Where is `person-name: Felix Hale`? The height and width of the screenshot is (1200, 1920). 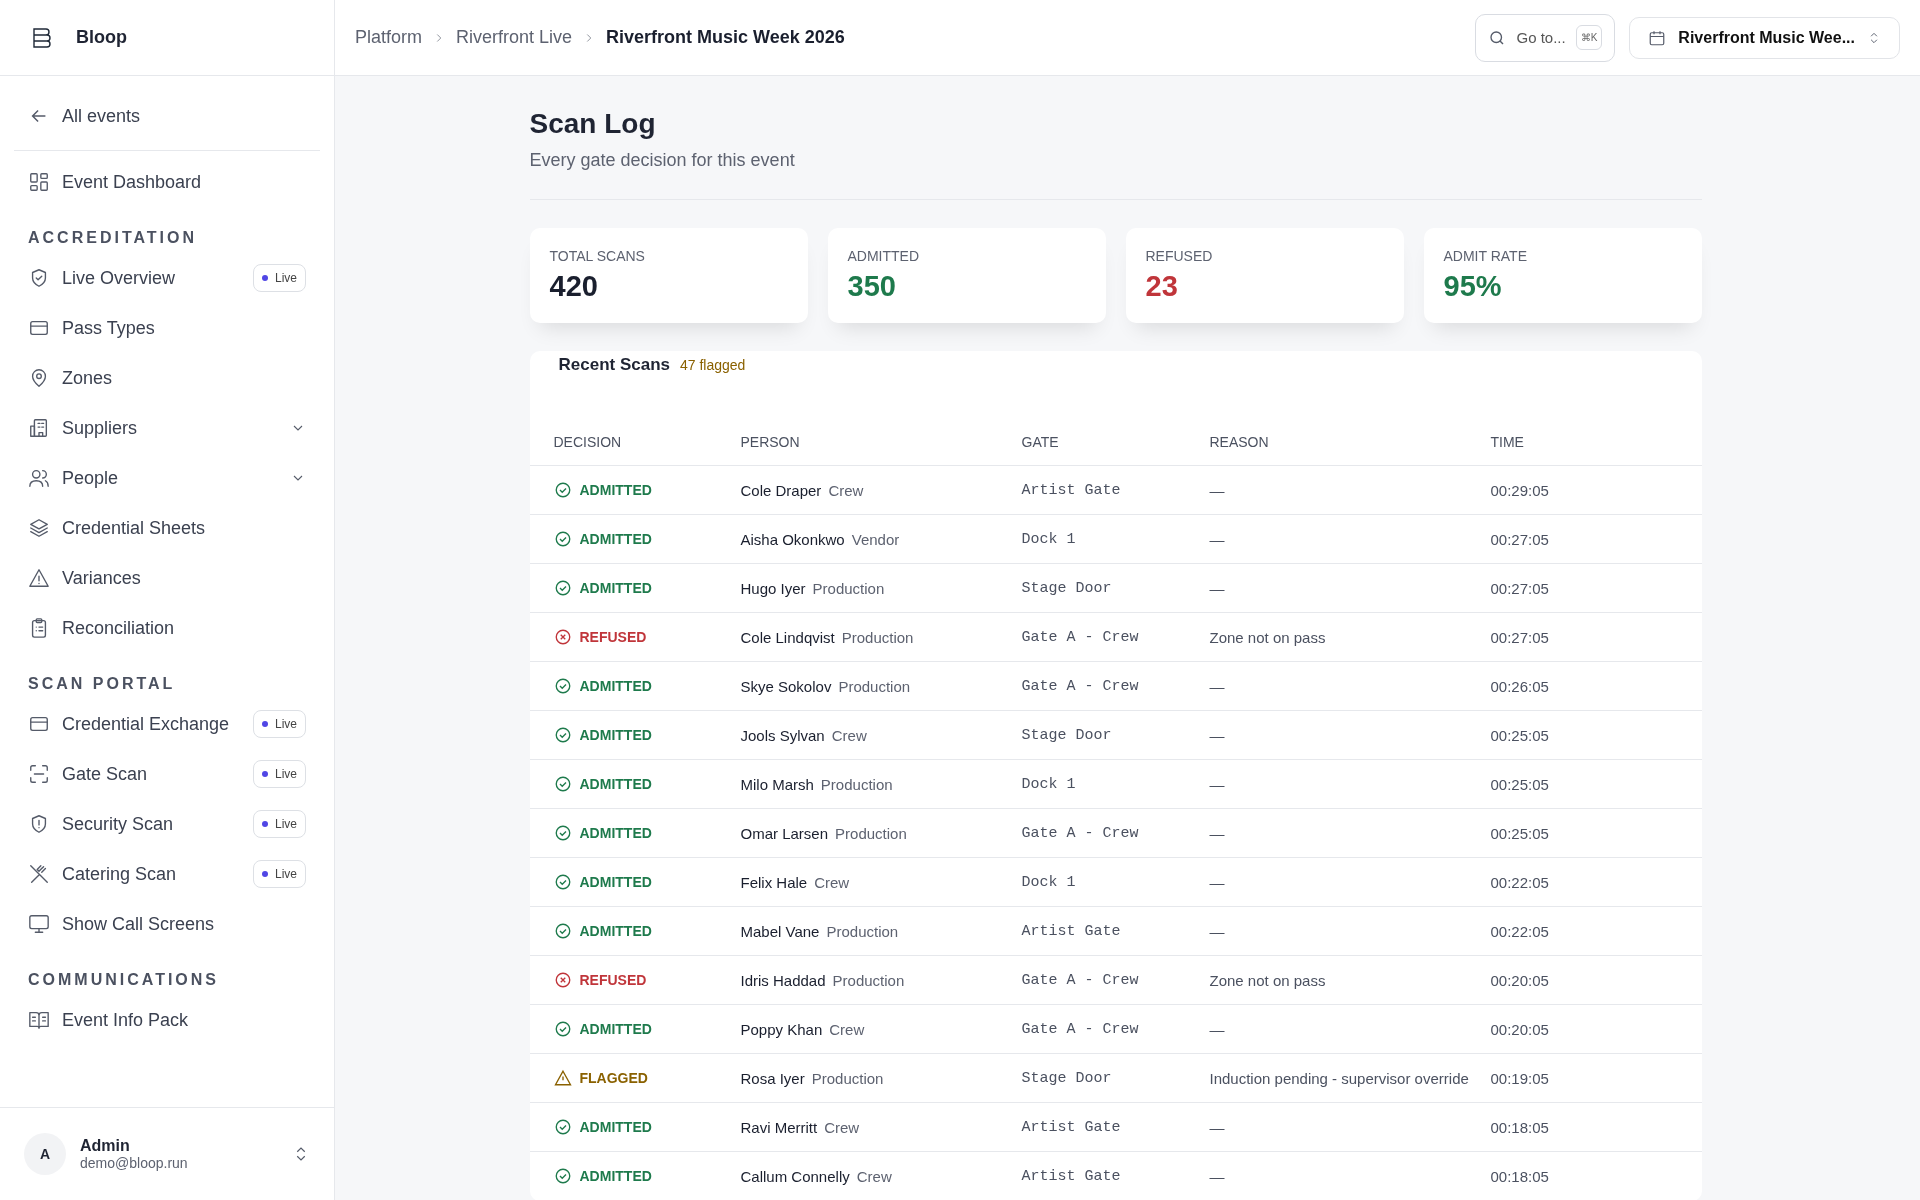
person-name: Felix Hale is located at coordinates (774, 882).